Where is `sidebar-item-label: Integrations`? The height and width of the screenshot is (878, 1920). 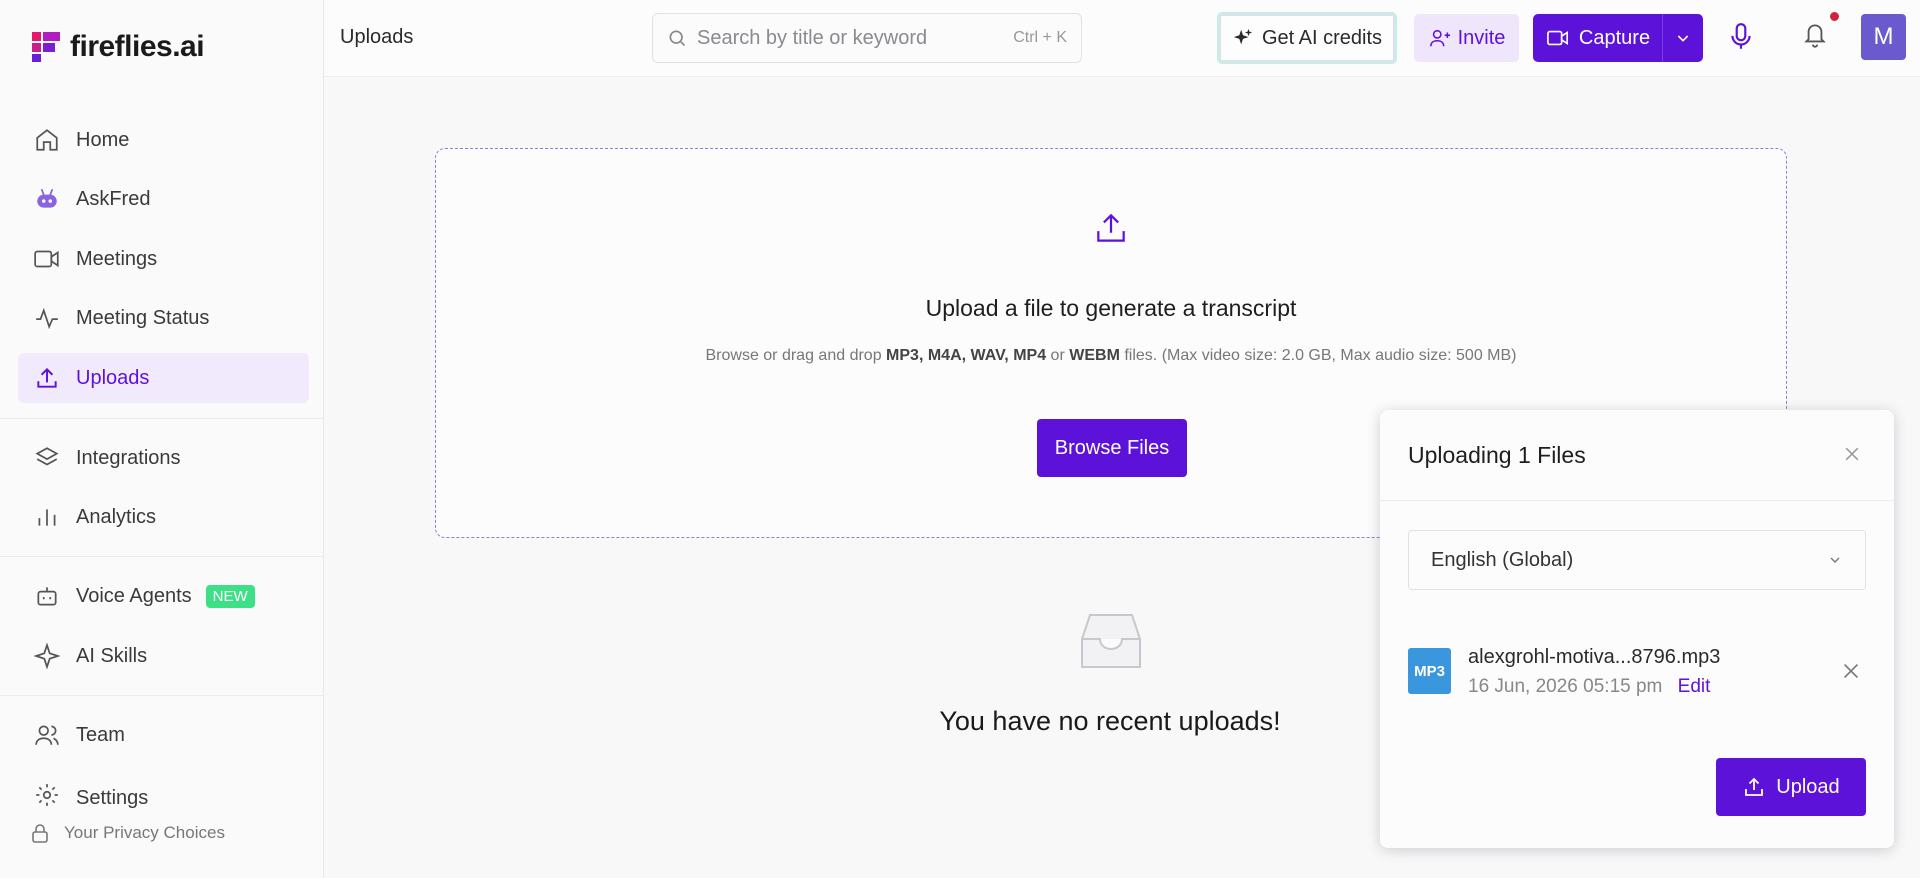
sidebar-item-label: Integrations is located at coordinates (128, 457).